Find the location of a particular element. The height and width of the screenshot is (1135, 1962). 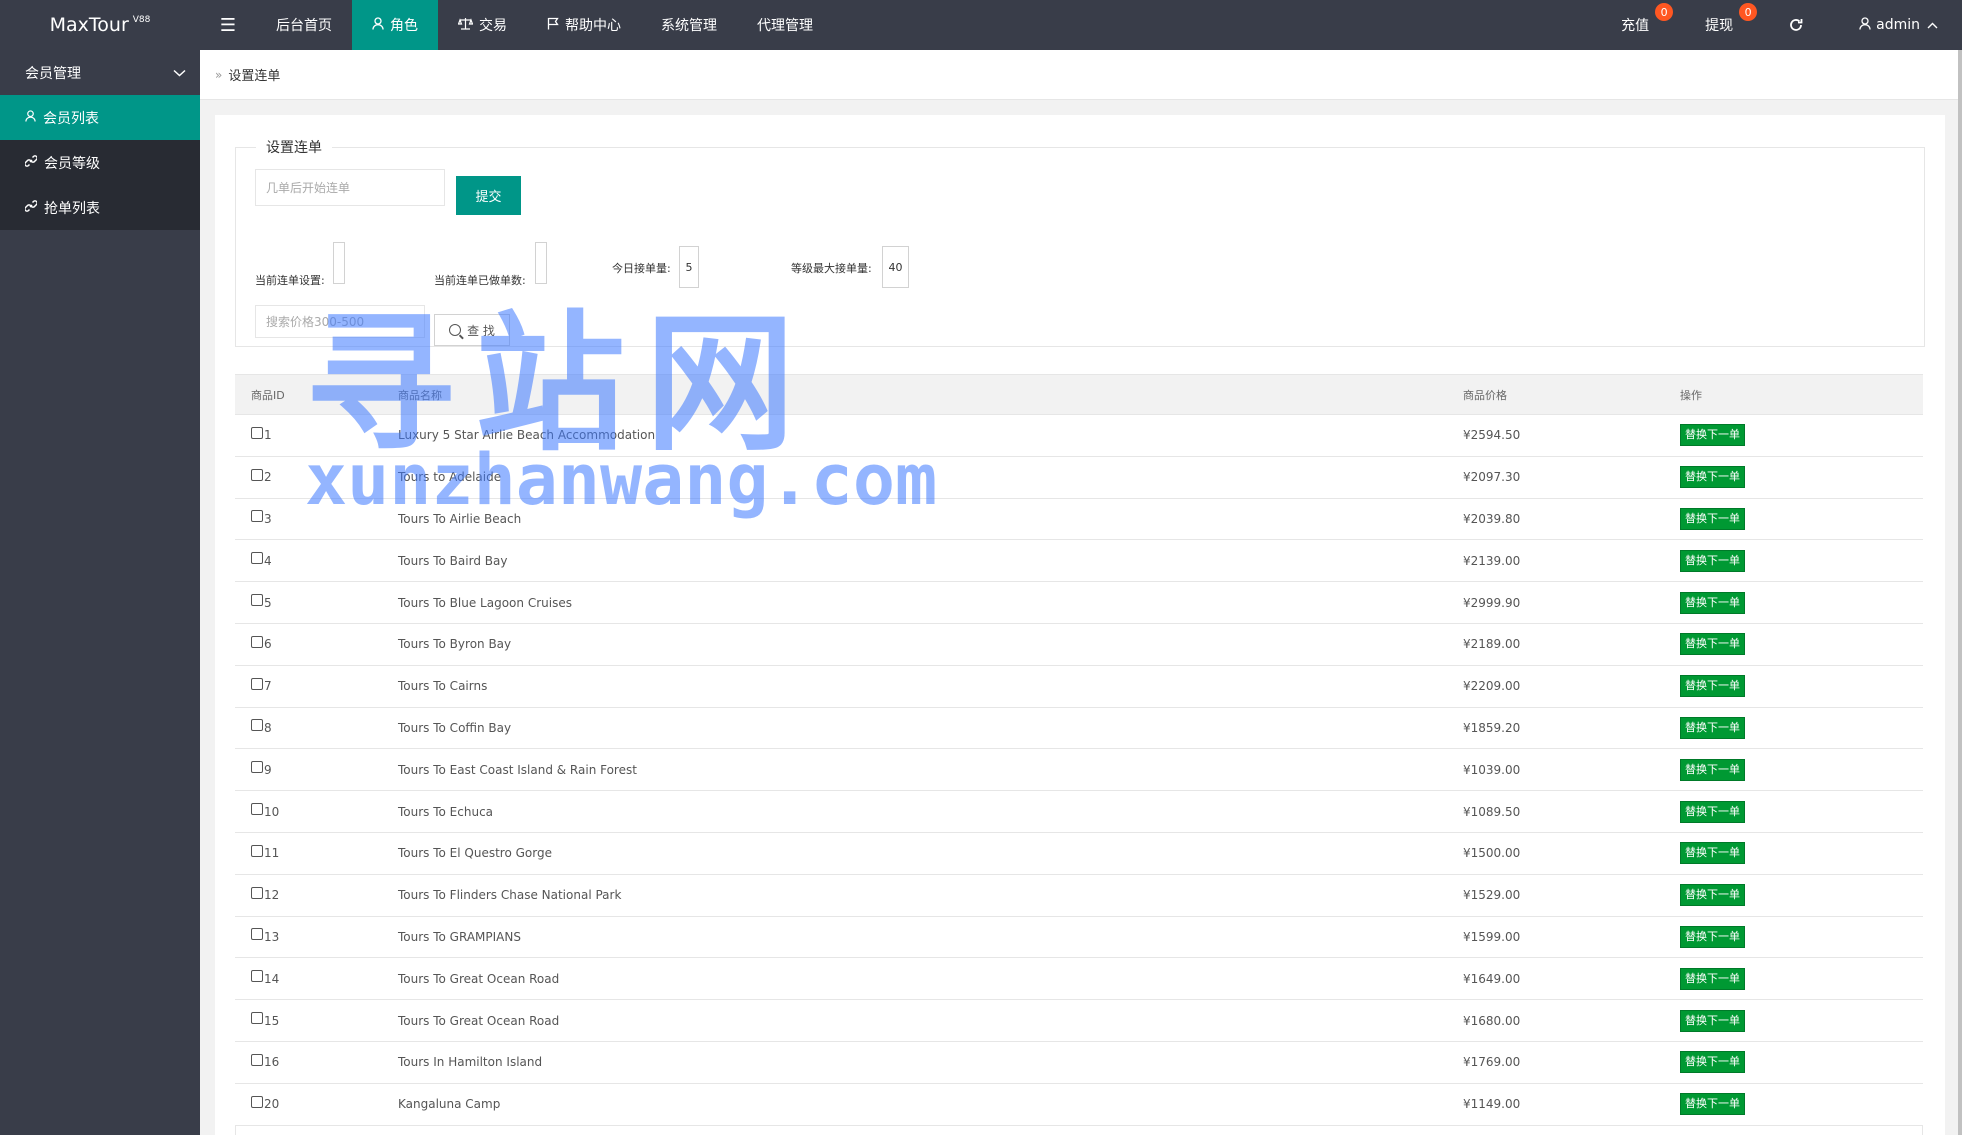

menu-toggle-icon: ☰ is located at coordinates (228, 25).